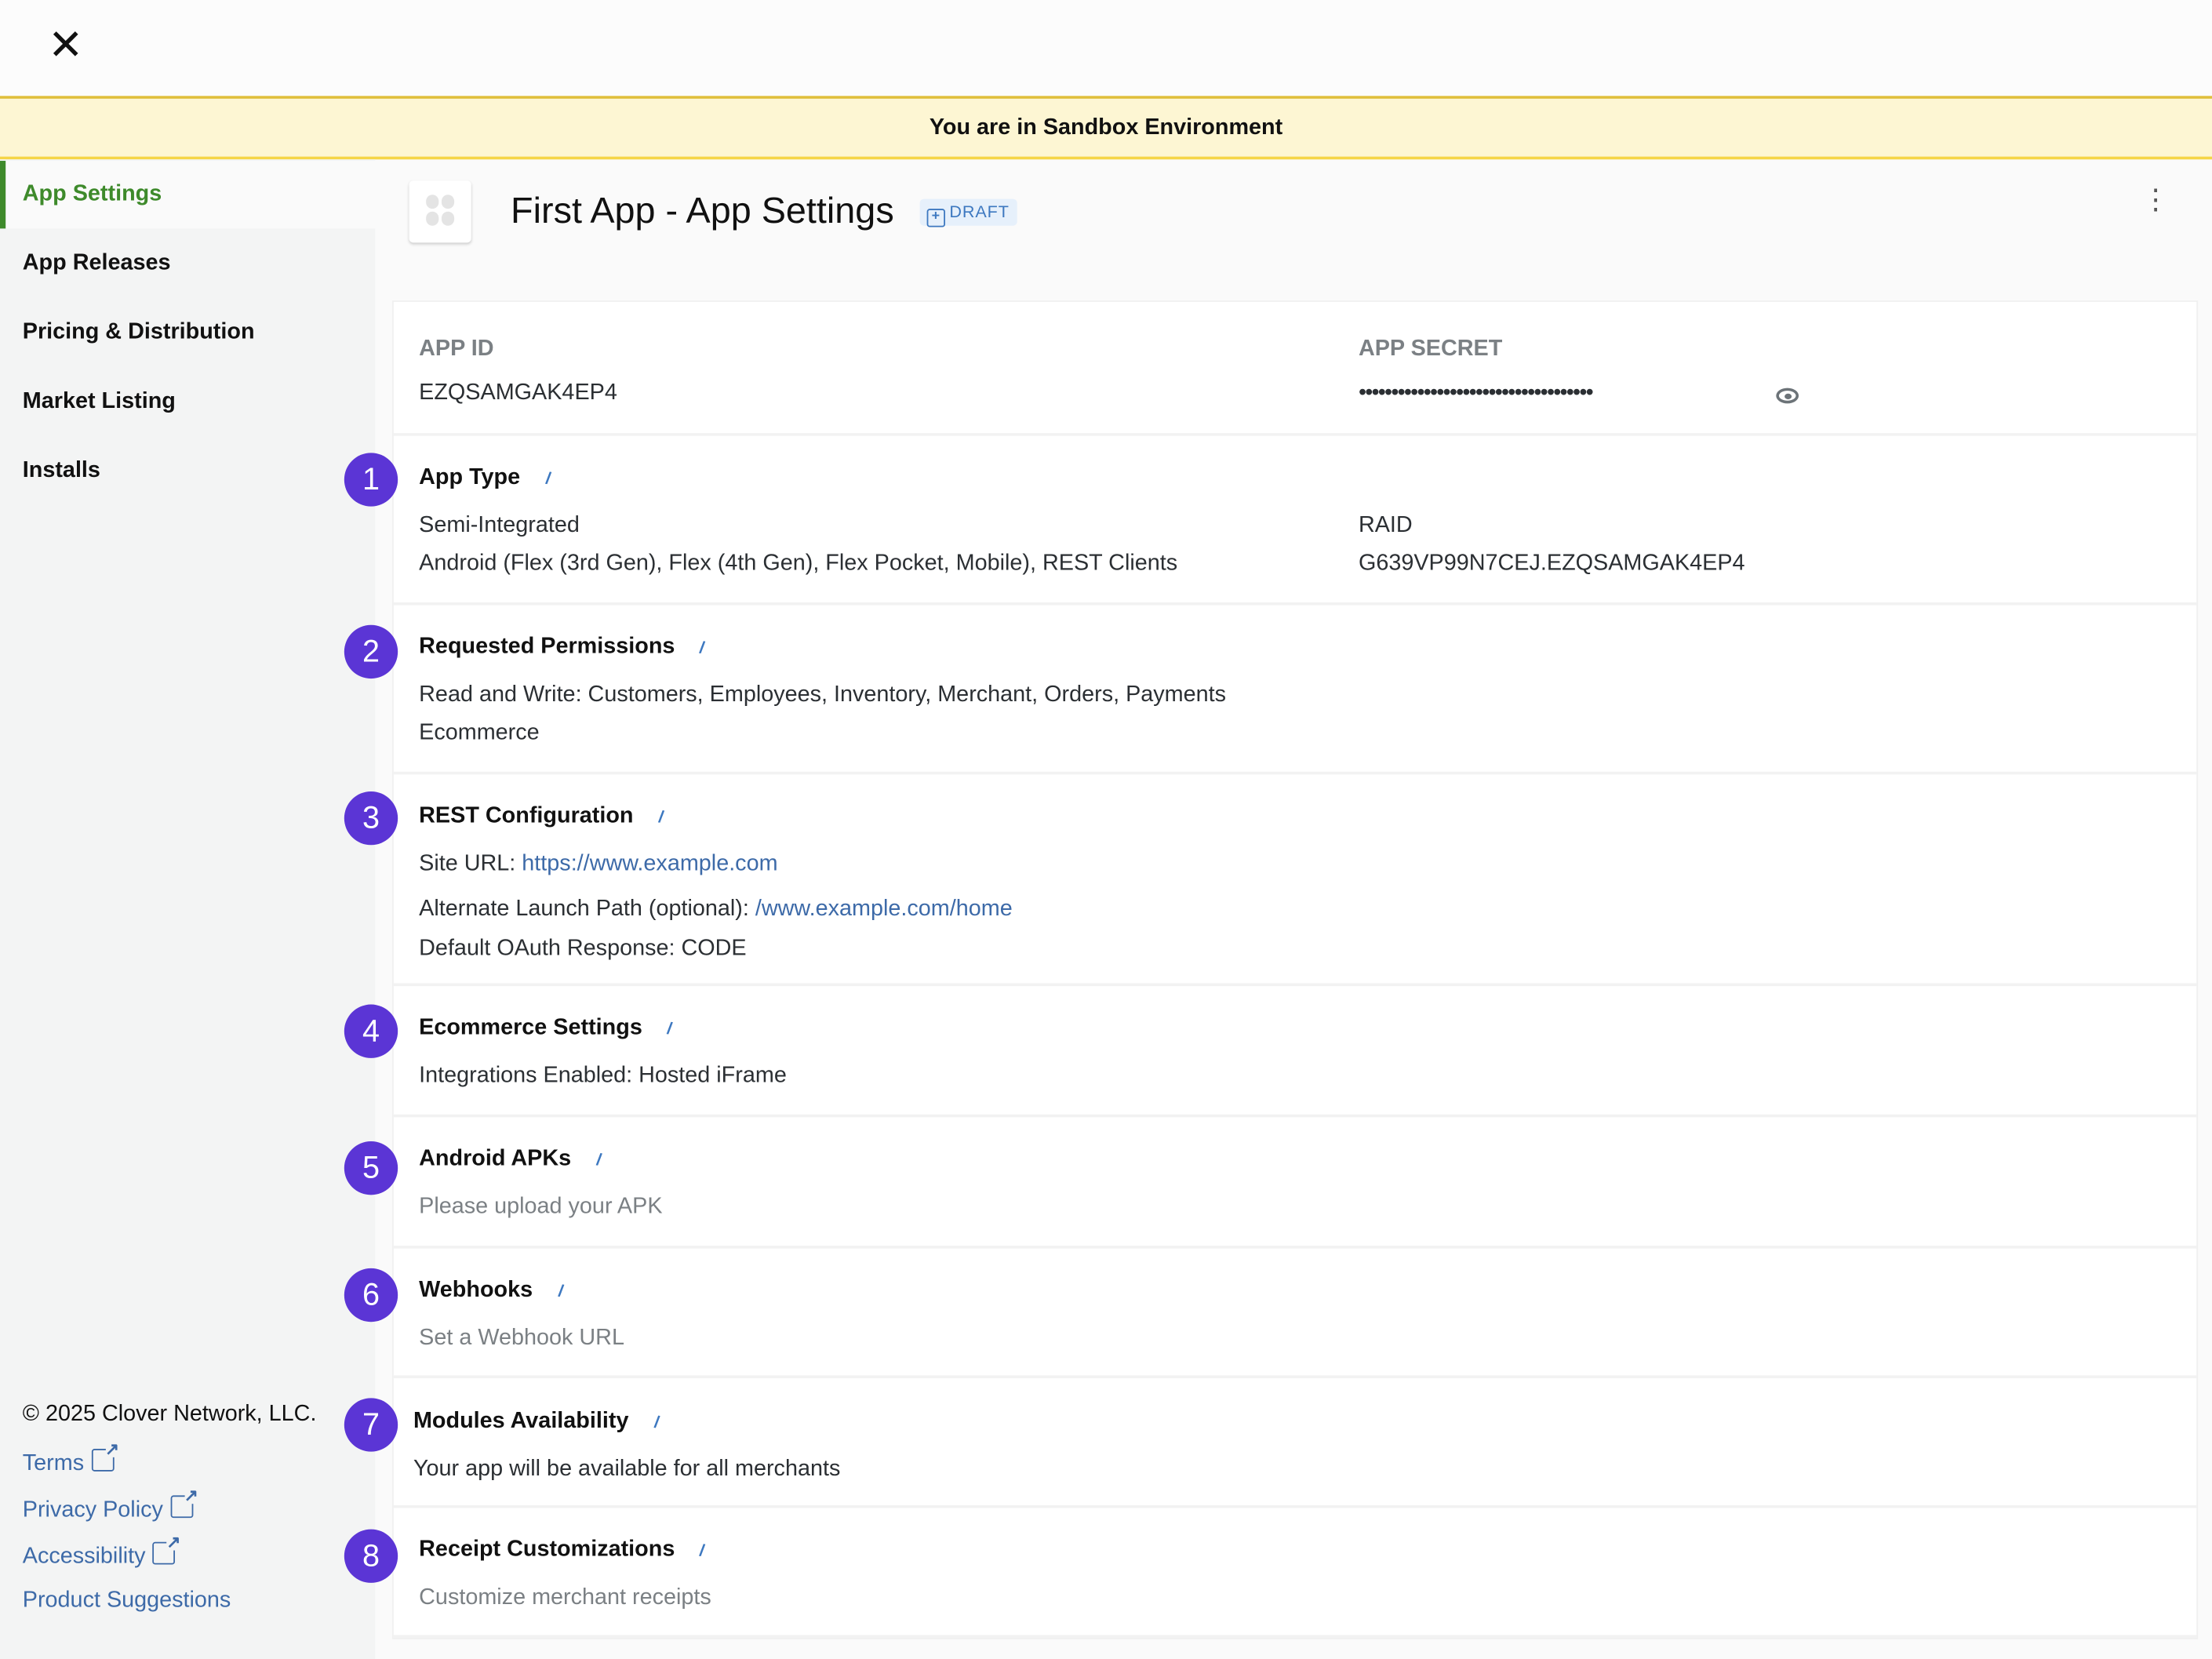 This screenshot has height=1659, width=2212. What do you see at coordinates (84, 1556) in the screenshot?
I see `accessibility-label: Accessibility` at bounding box center [84, 1556].